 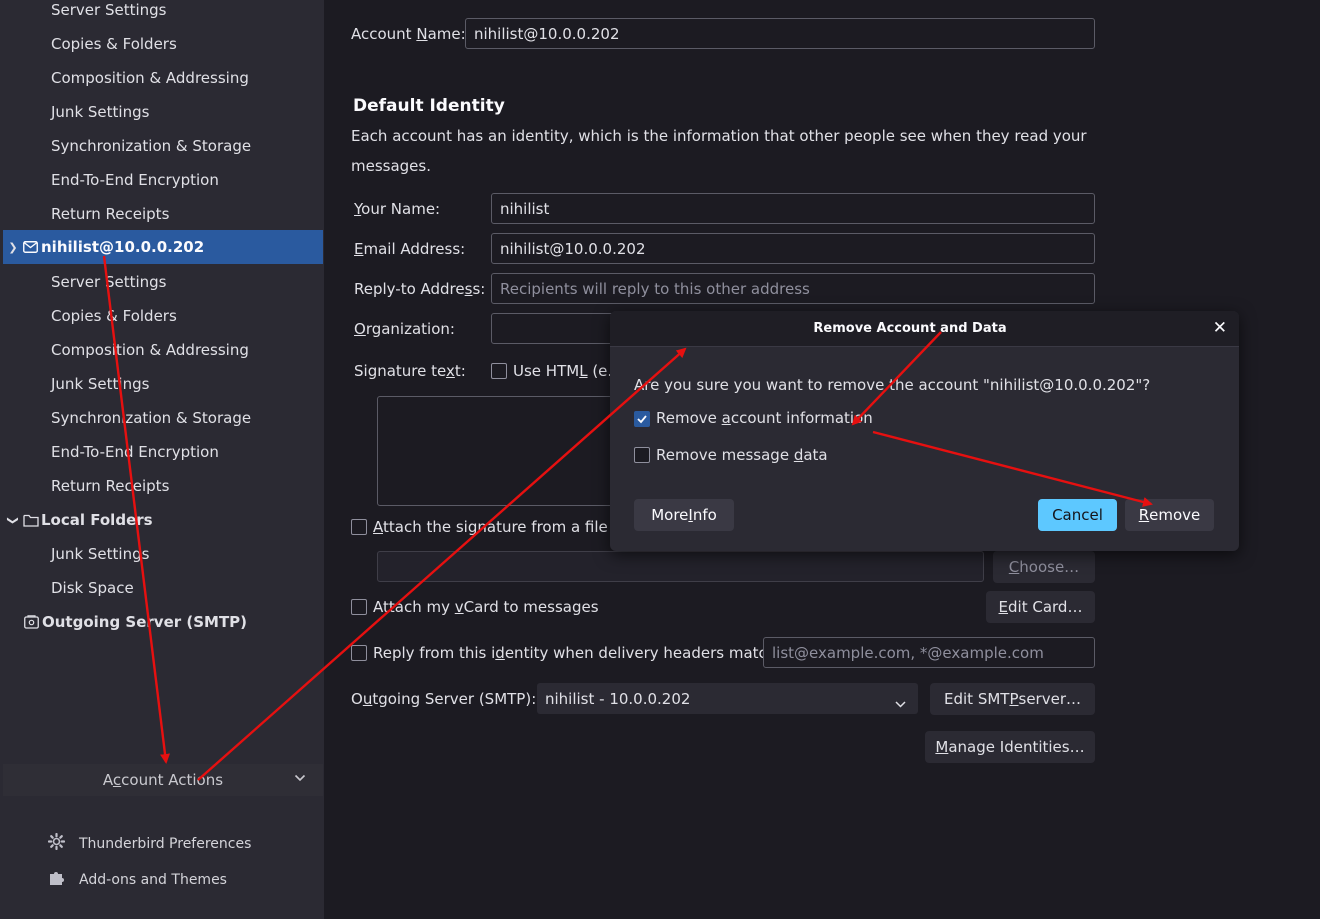 What do you see at coordinates (563, 371) in the screenshot?
I see `use-html-label: Use HTML (e.` at bounding box center [563, 371].